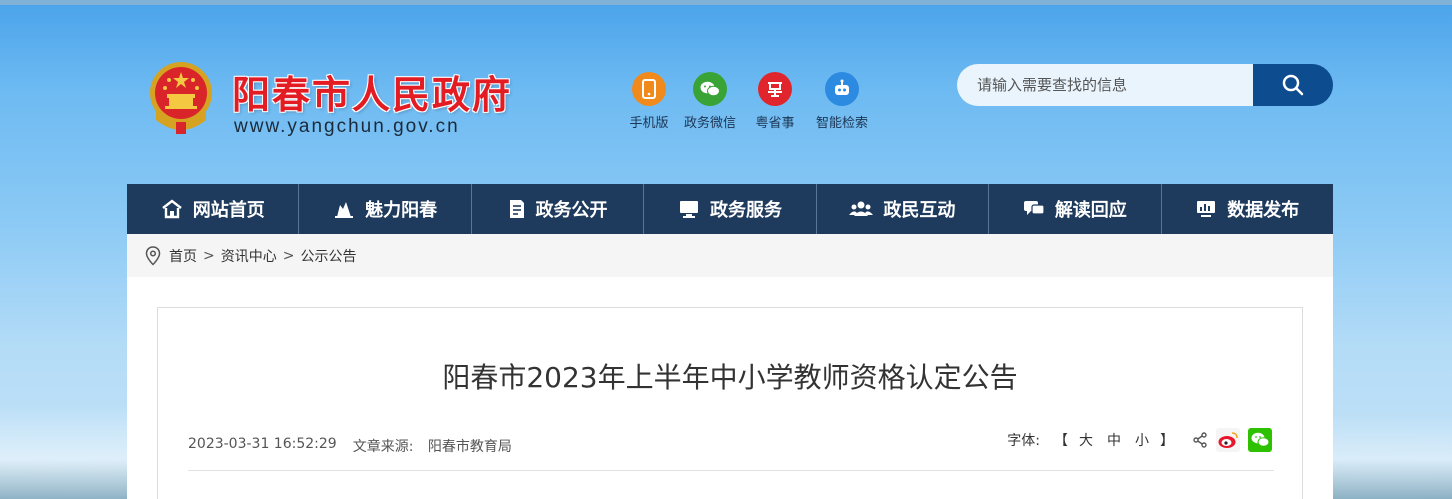 Image resolution: width=1452 pixels, height=499 pixels. I want to click on nav-item-label: 政民互动, so click(919, 210).